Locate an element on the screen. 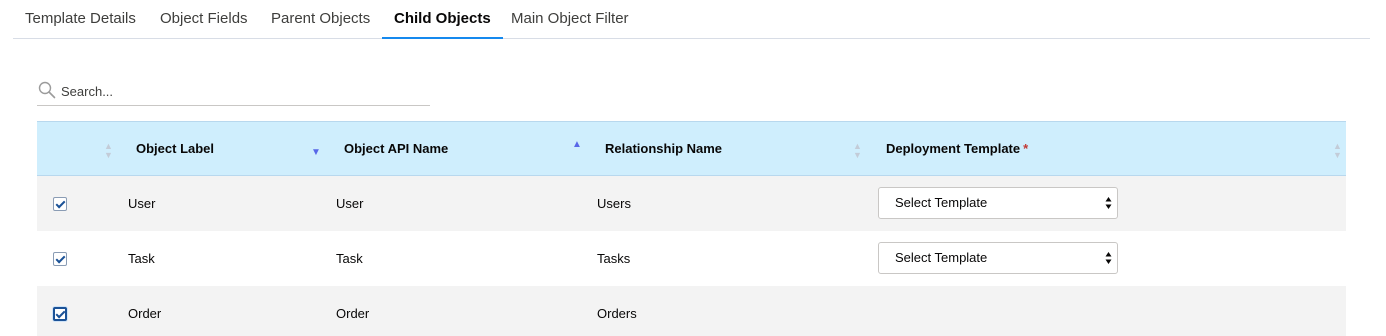  tab-main-object-filter: Main Object Filter is located at coordinates (570, 19).